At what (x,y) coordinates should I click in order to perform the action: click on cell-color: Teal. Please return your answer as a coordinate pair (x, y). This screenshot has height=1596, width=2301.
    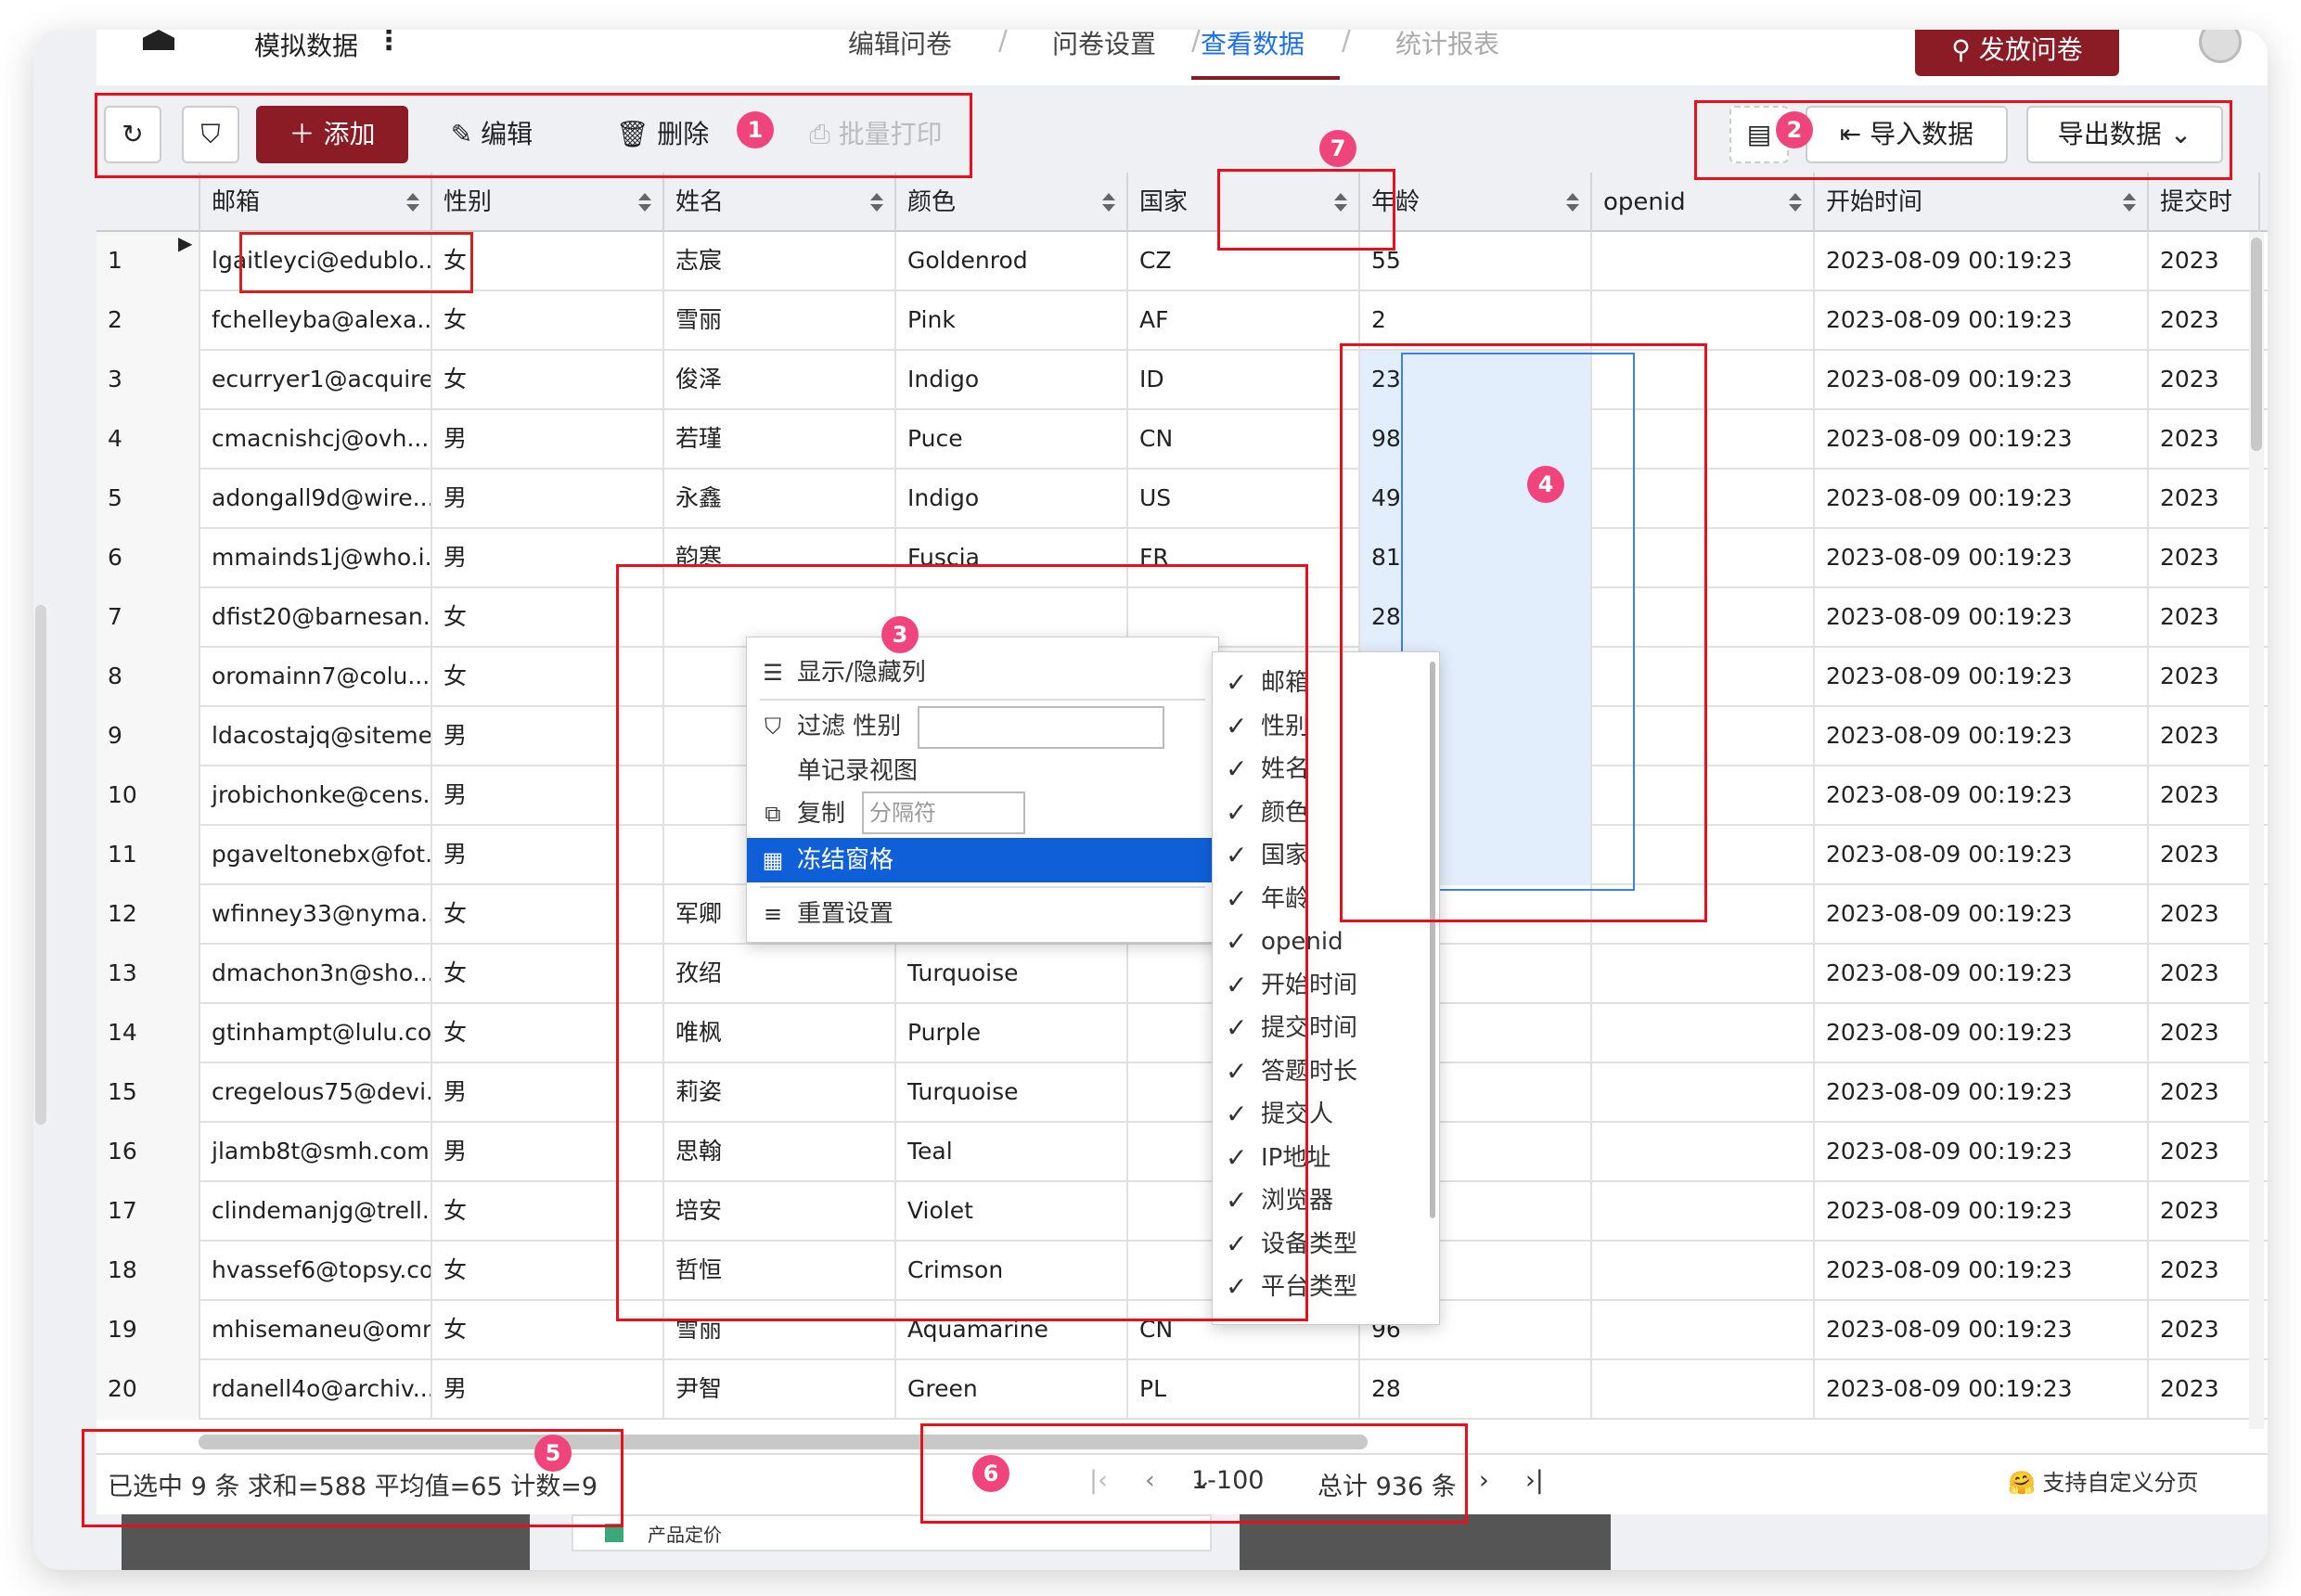
    Looking at the image, I should click on (1012, 1153).